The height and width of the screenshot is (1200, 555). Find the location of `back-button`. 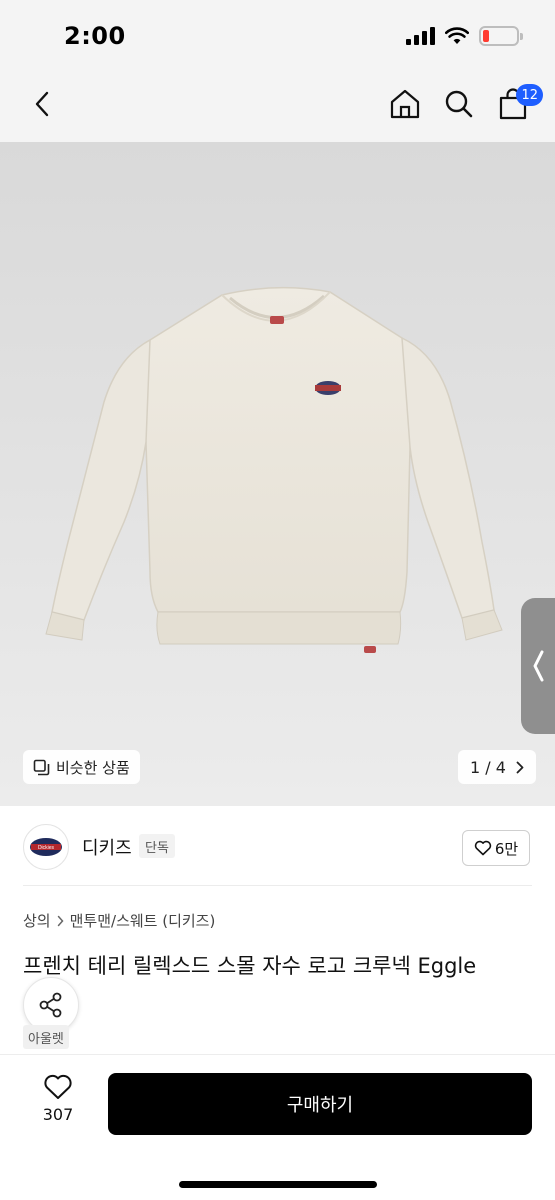

back-button is located at coordinates (42, 104).